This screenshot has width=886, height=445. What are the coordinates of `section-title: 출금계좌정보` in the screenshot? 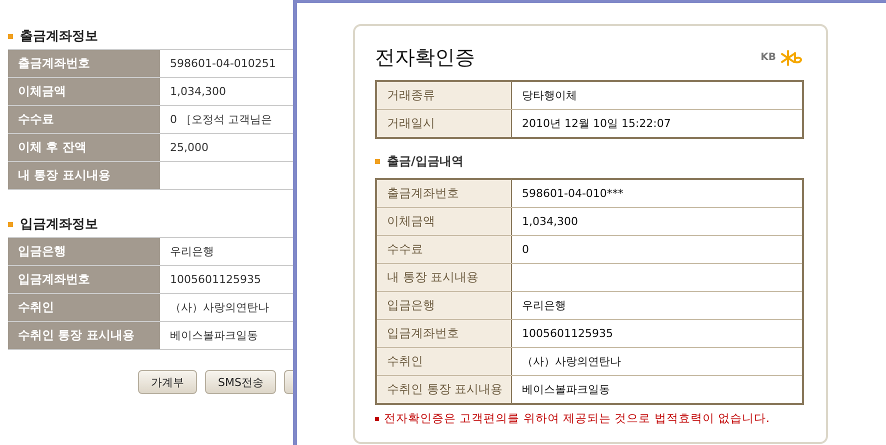 It's located at (59, 36).